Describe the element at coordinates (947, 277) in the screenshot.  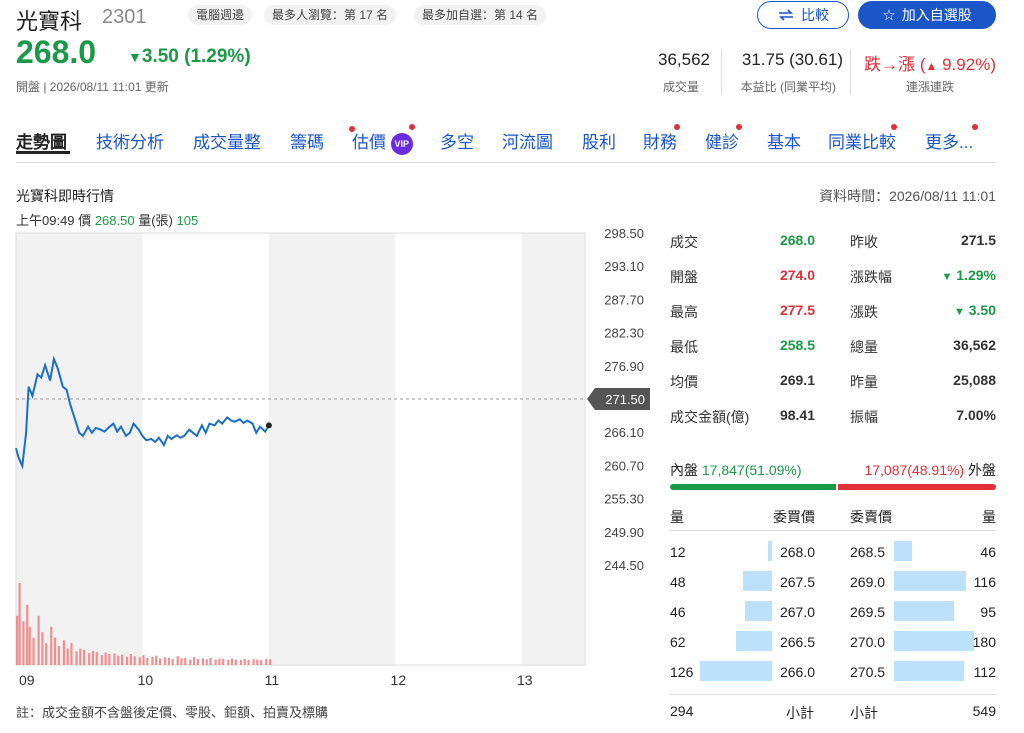
I see `down-arrow-icon: ▼` at that location.